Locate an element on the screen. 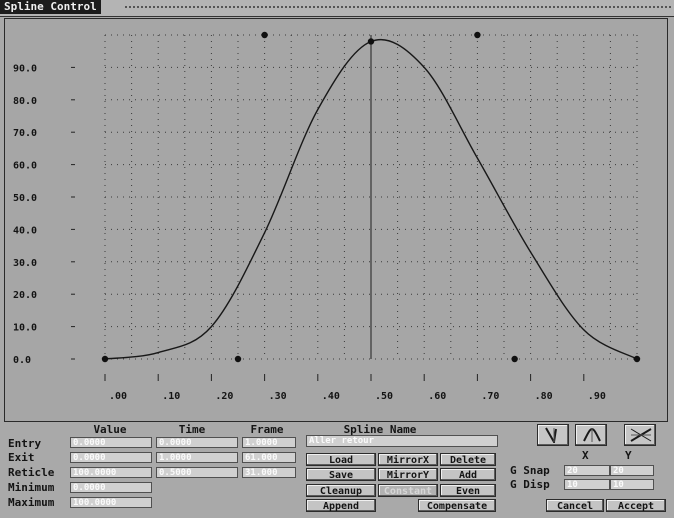  title-bar: Spline Control is located at coordinates (337, 8).